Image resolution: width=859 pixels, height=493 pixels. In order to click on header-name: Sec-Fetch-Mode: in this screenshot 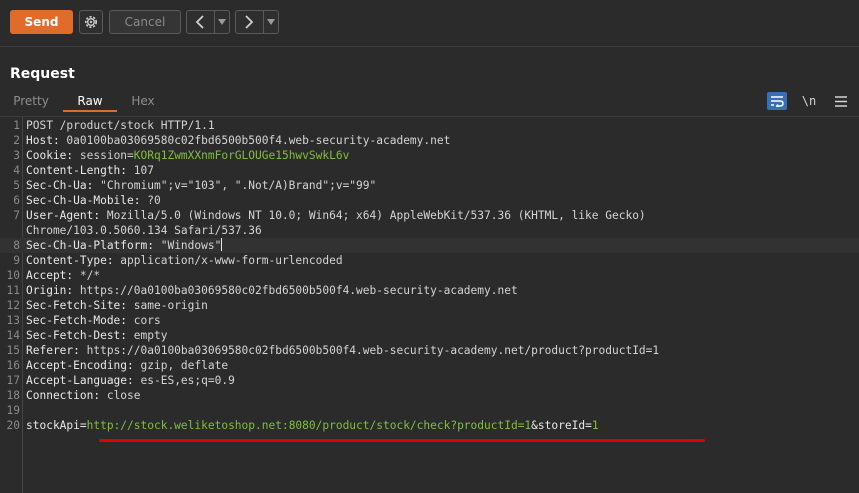, I will do `click(80, 320)`.